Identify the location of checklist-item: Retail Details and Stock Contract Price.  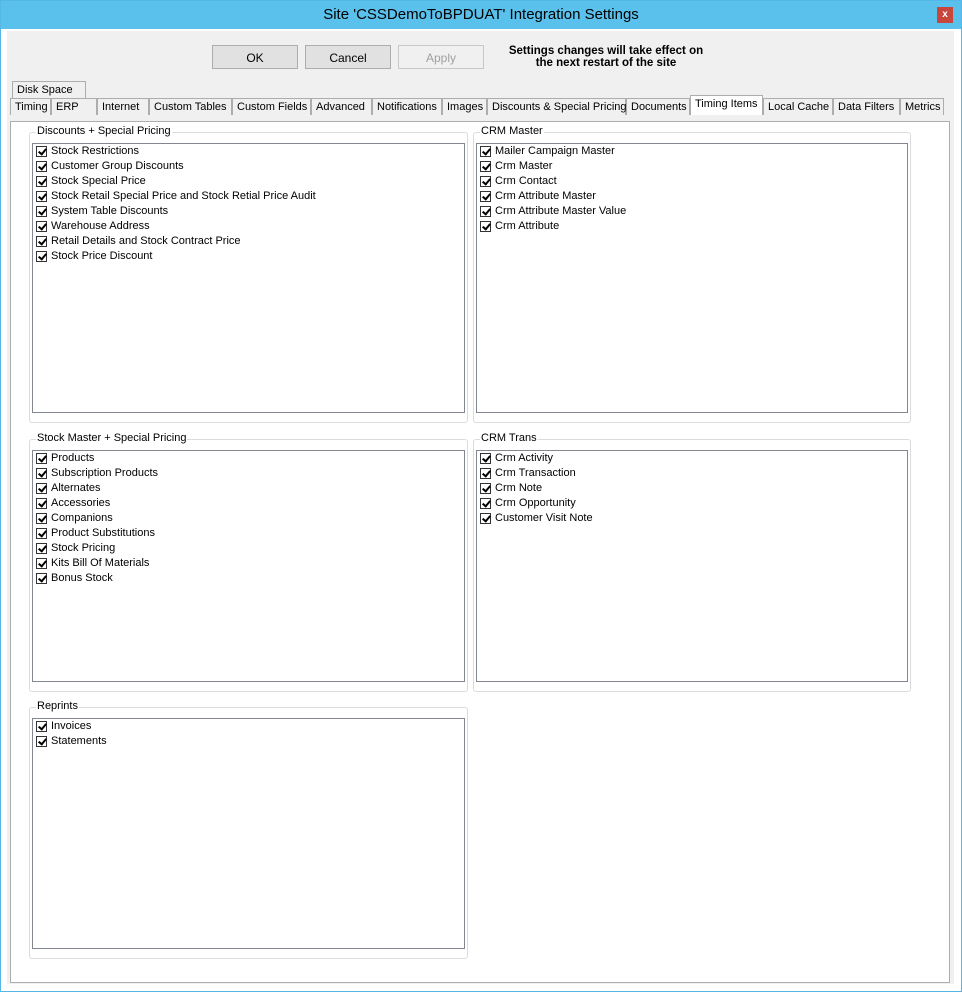
(248, 241).